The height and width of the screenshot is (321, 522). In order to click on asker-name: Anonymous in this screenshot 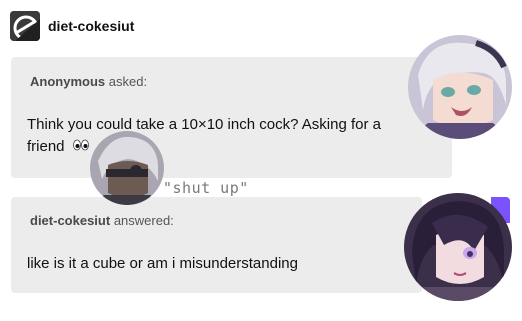, I will do `click(67, 81)`.